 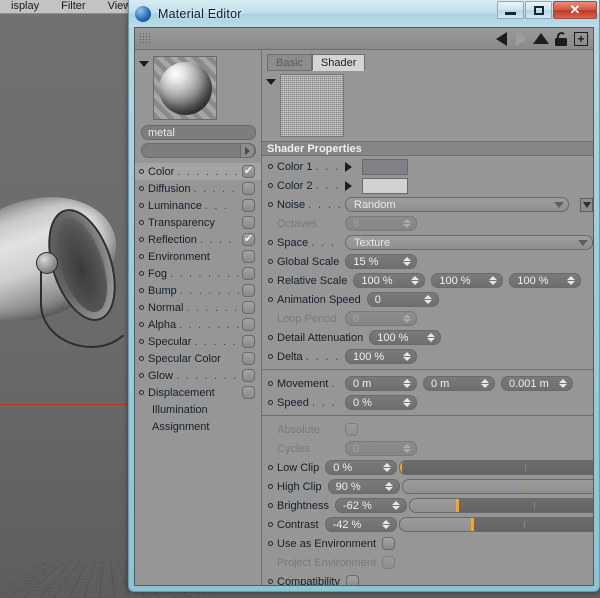 What do you see at coordinates (348, 166) in the screenshot?
I see `triangle-right-icon` at bounding box center [348, 166].